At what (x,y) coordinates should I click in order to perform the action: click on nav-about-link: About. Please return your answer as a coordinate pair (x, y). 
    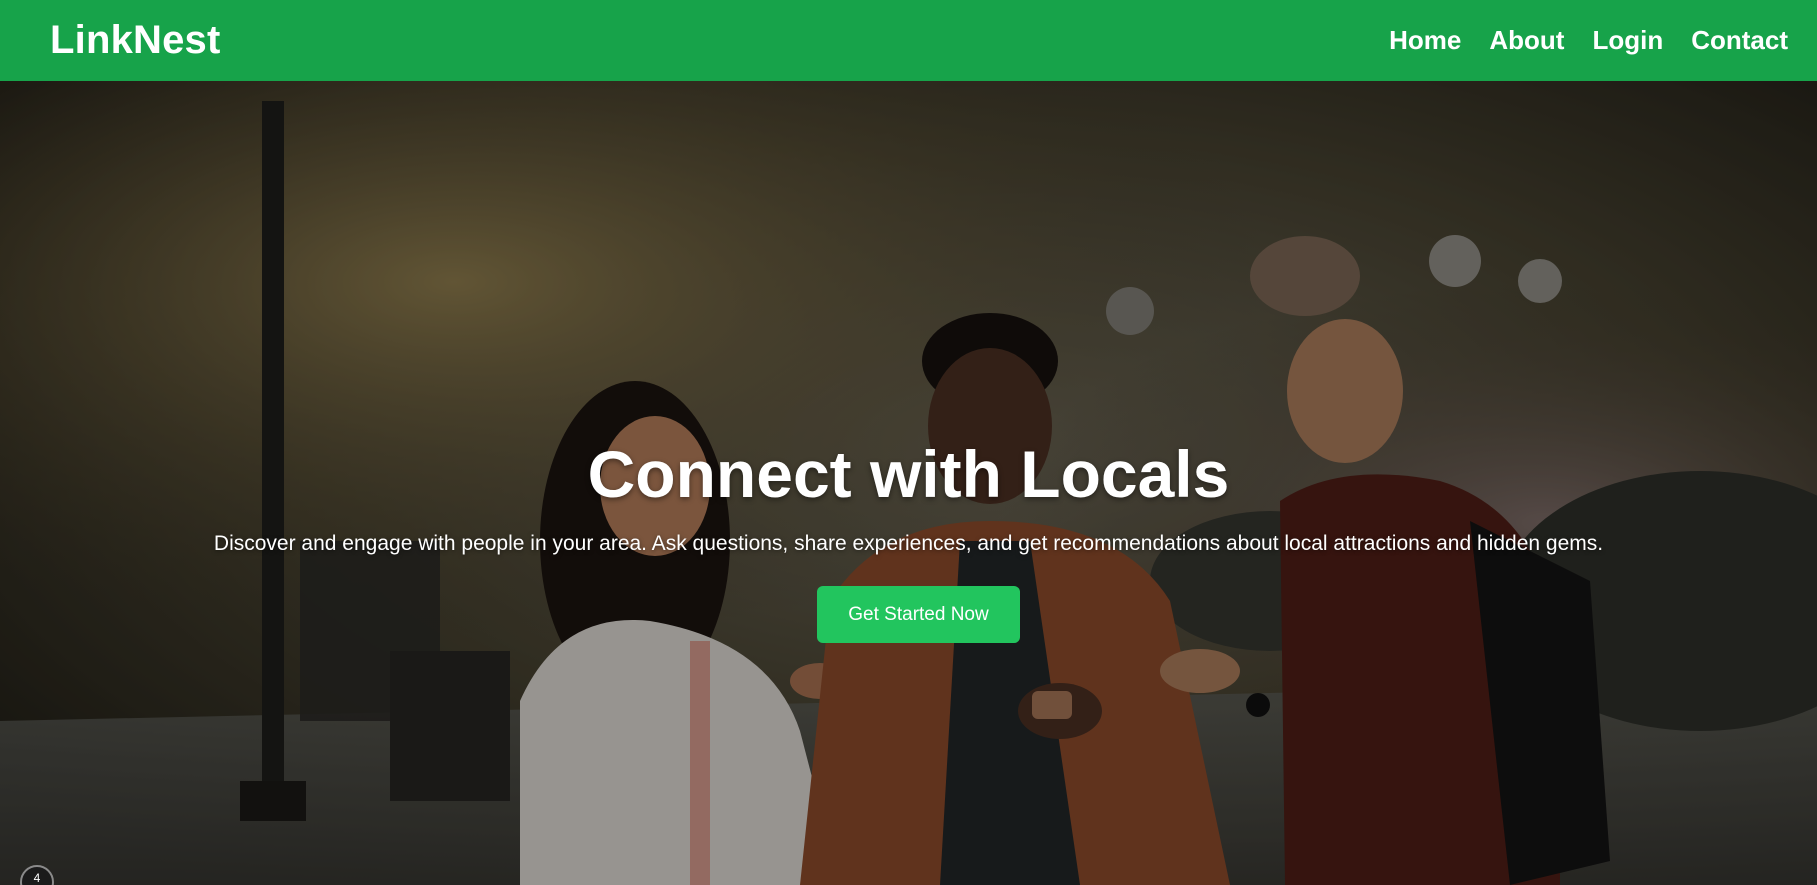
    Looking at the image, I should click on (1526, 40).